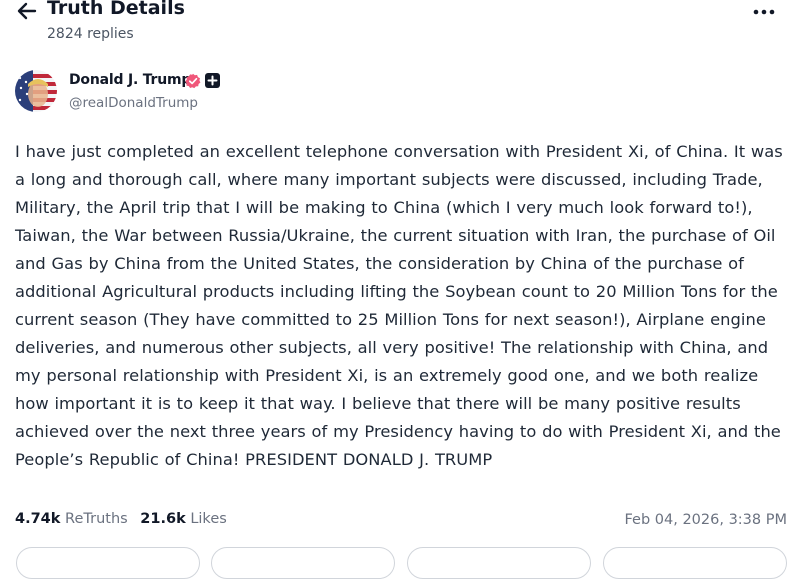 The image size is (806, 579). I want to click on back-button, so click(27, 11).